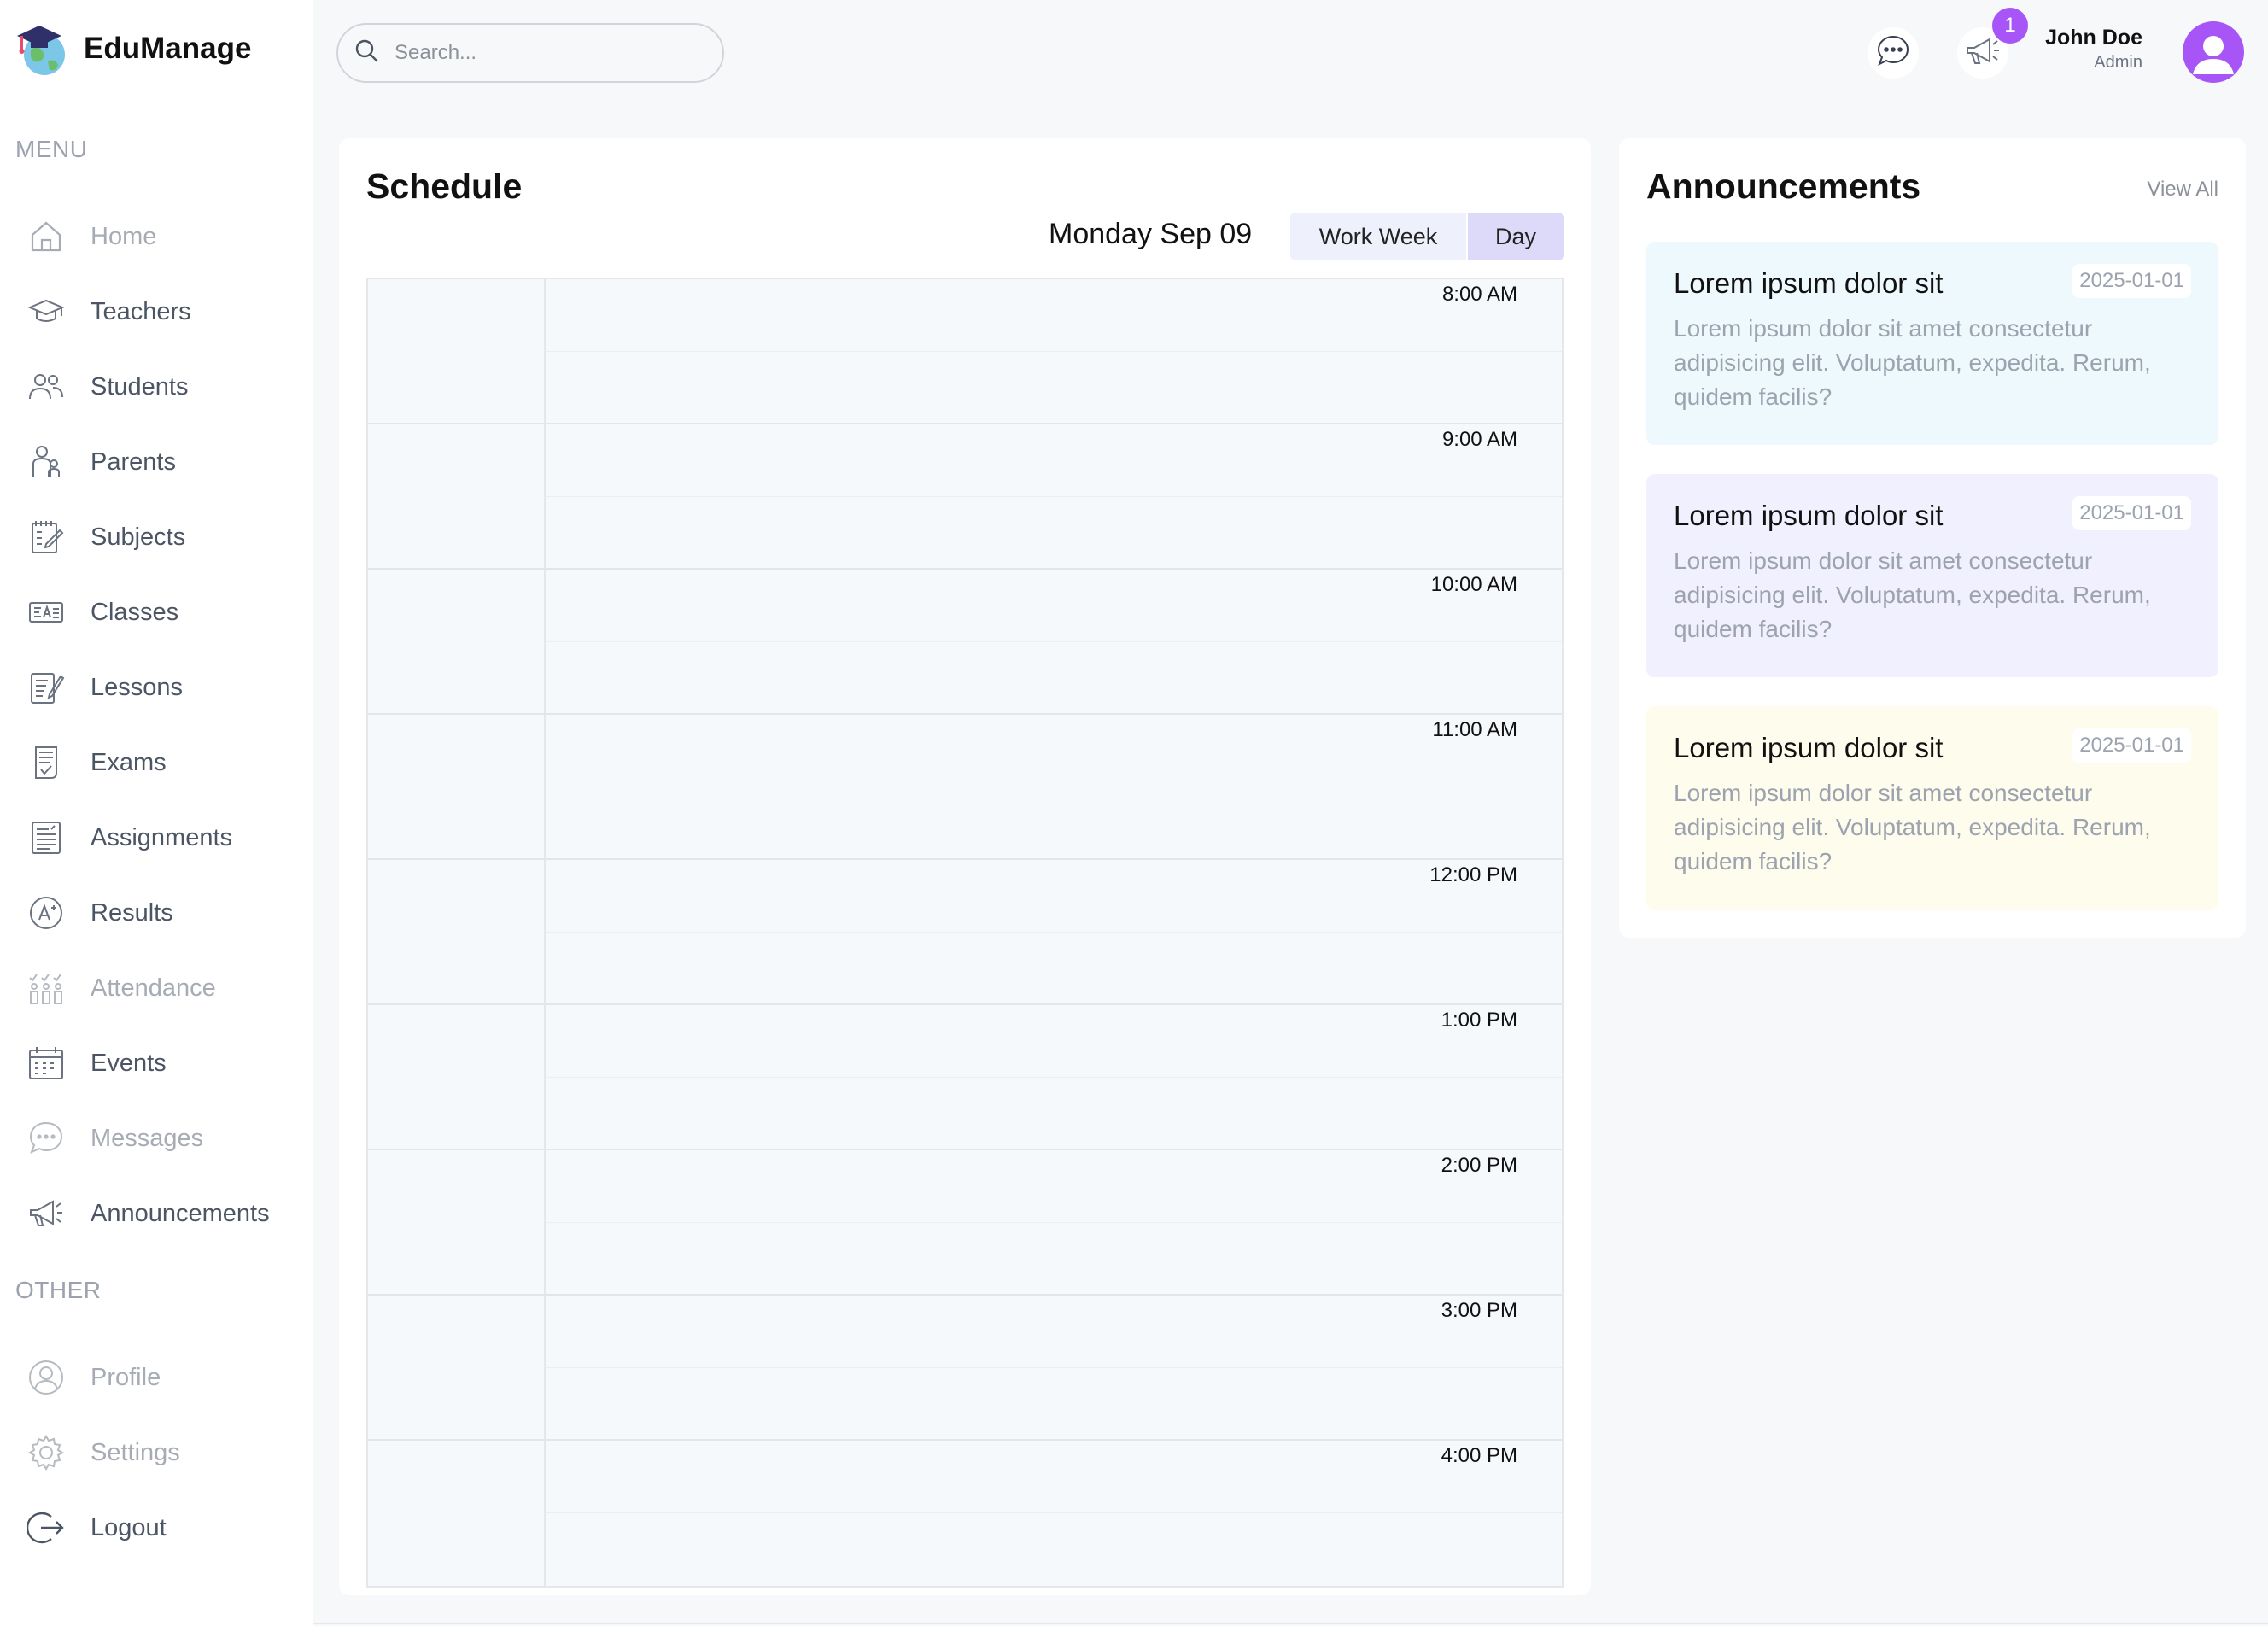 The height and width of the screenshot is (1626, 2268). I want to click on attendance-icon, so click(46, 988).